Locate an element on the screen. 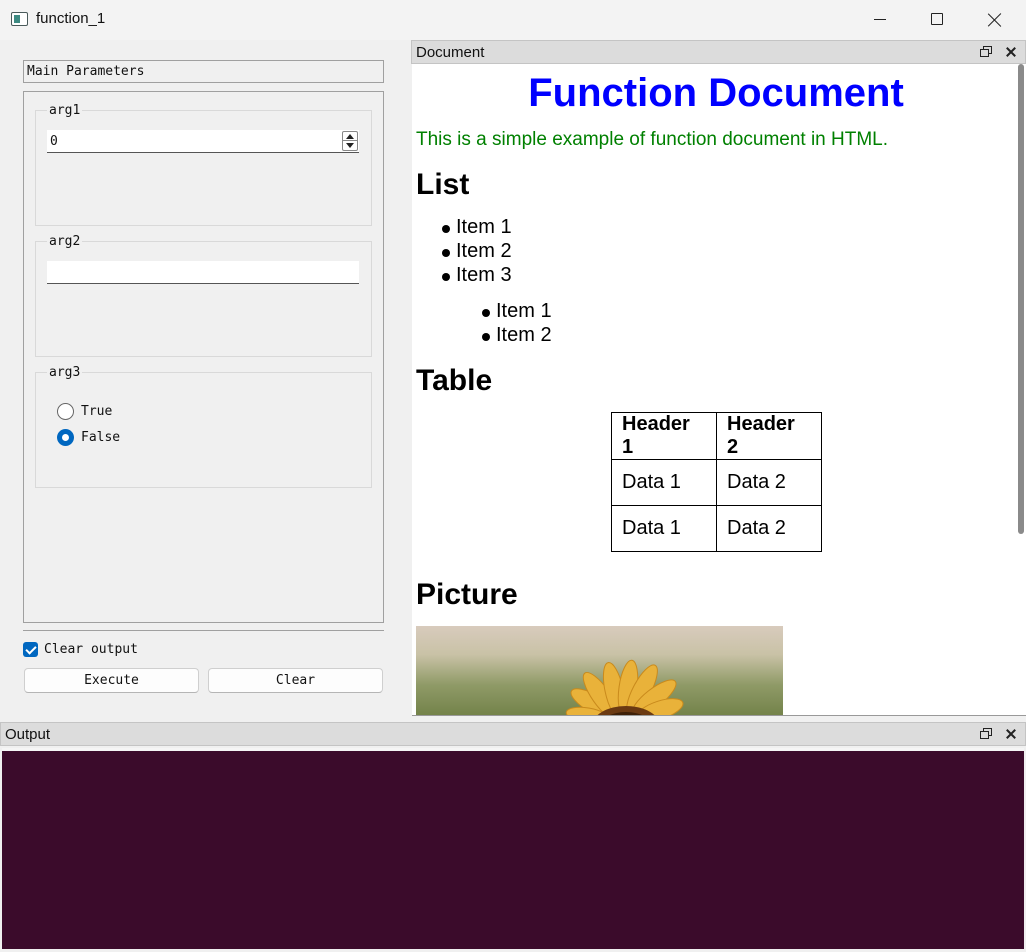 This screenshot has height=952, width=1026. table-header: Header 2 is located at coordinates (769, 436).